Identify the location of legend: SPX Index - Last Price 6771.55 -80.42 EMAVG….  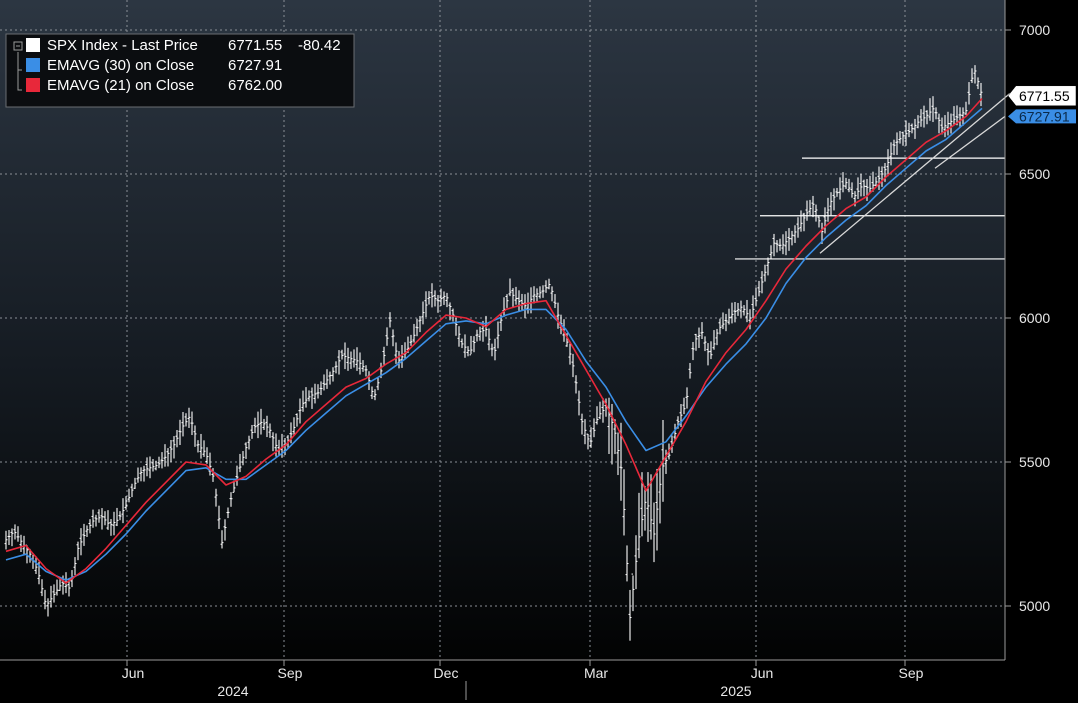
(180, 70).